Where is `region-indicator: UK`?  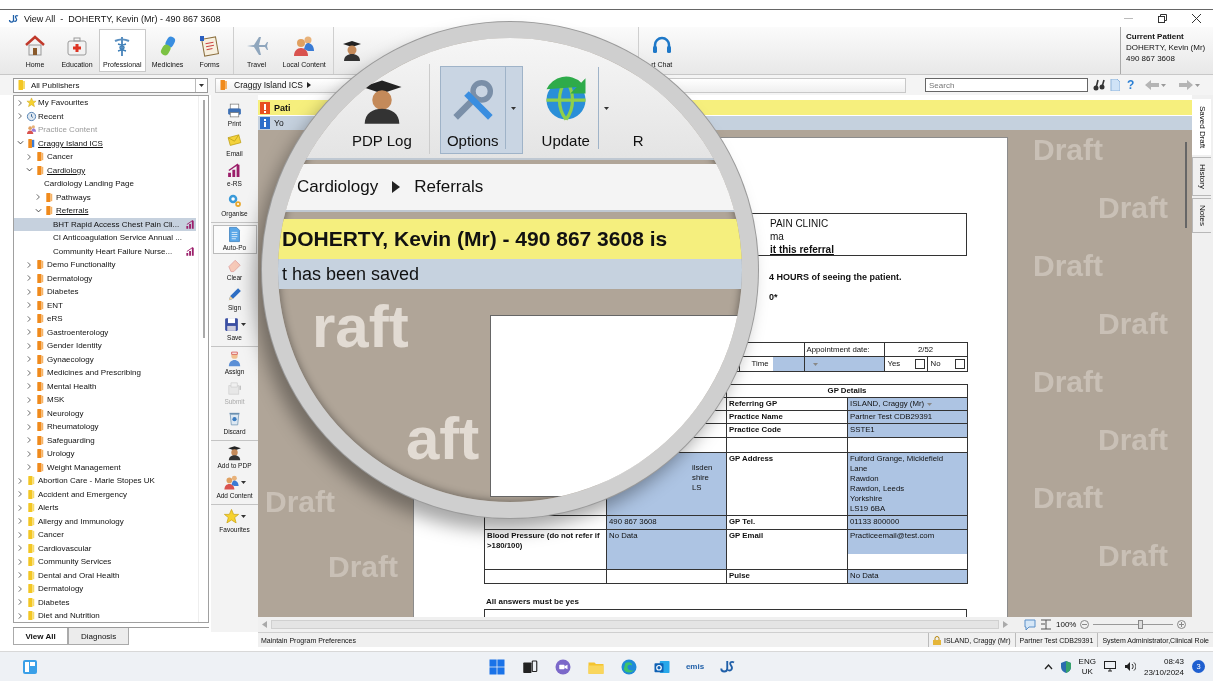
region-indicator: UK is located at coordinates (1087, 671).